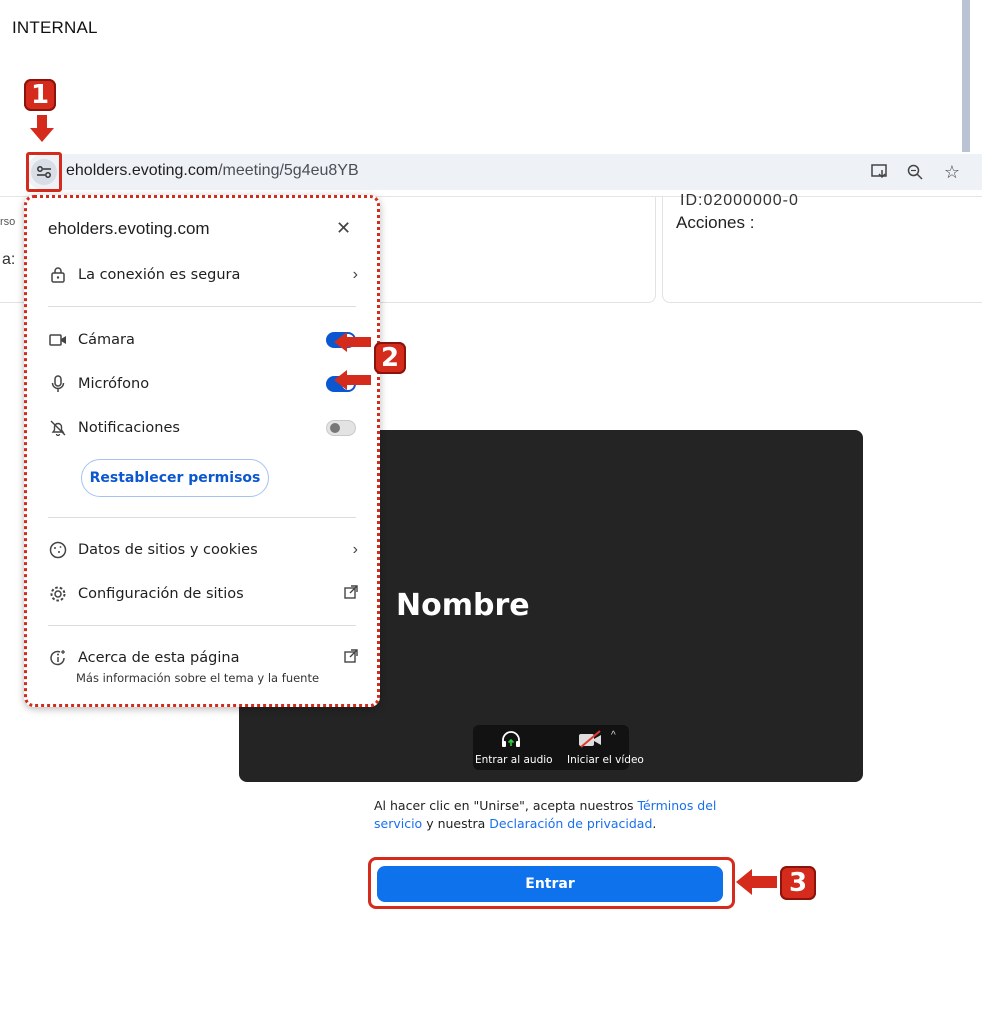 The image size is (982, 1012). Describe the element at coordinates (966, 76) in the screenshot. I see `page-edge-rule` at that location.